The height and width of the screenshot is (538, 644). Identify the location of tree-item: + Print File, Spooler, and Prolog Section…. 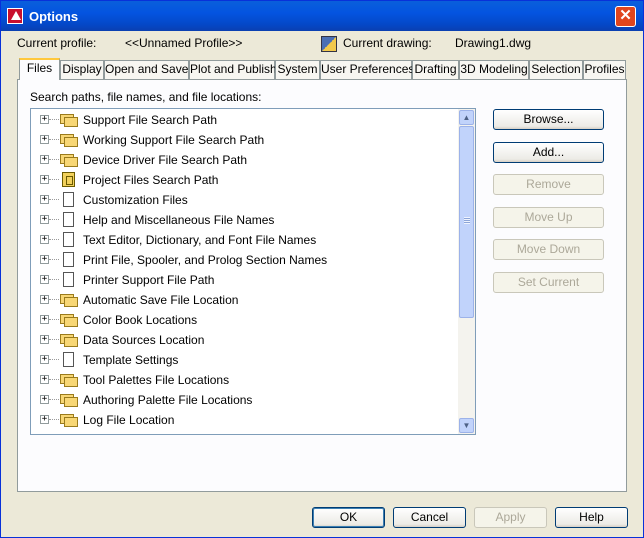
(246, 260).